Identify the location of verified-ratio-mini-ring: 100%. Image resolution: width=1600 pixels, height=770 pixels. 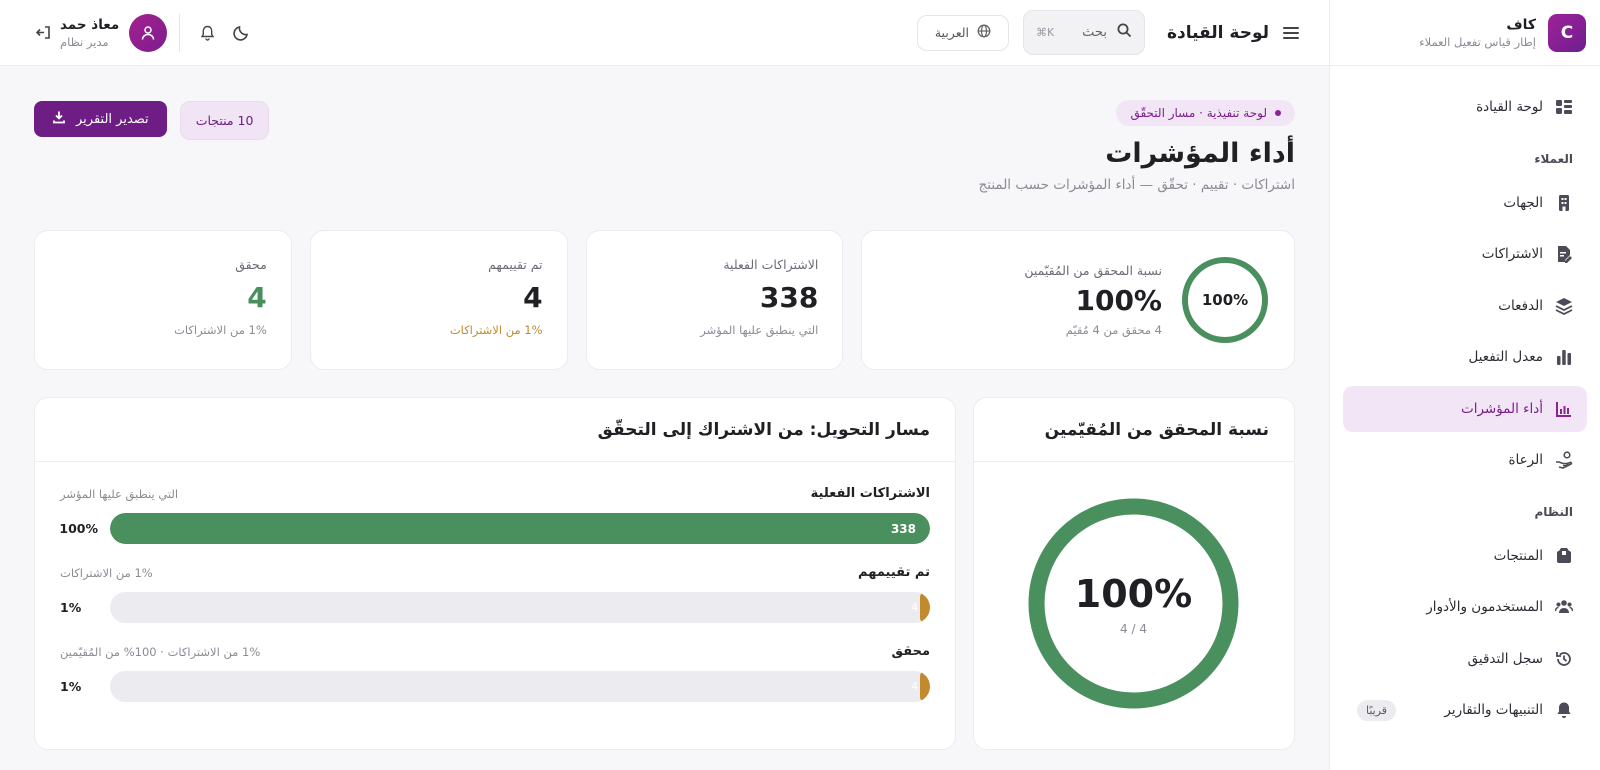
(1225, 300).